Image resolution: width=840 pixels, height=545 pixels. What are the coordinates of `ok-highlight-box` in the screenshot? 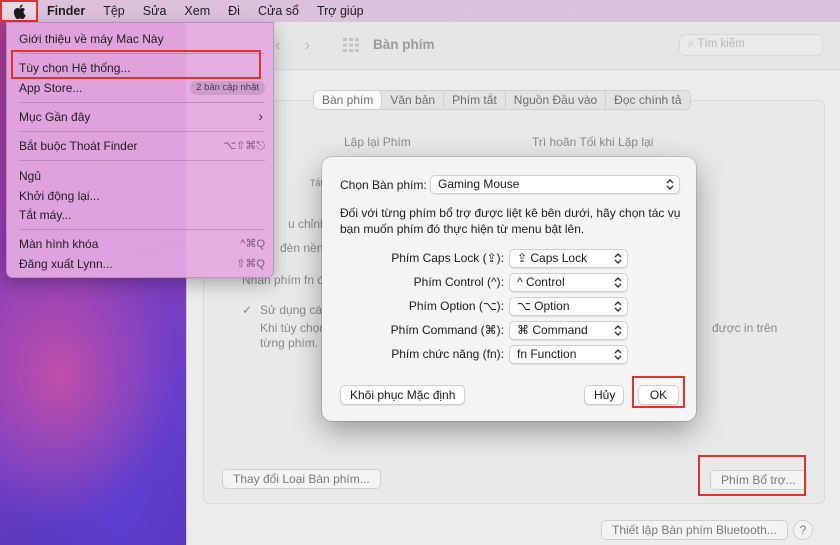 It's located at (658, 392).